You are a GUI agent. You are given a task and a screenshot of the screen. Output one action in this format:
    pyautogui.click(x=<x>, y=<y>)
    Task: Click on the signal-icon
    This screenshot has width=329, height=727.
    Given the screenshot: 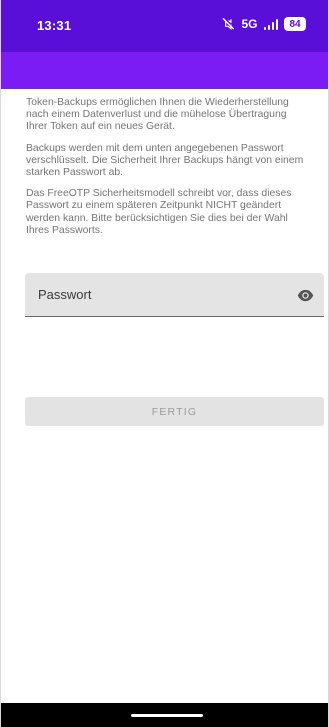 What is the action you would take?
    pyautogui.click(x=270, y=24)
    